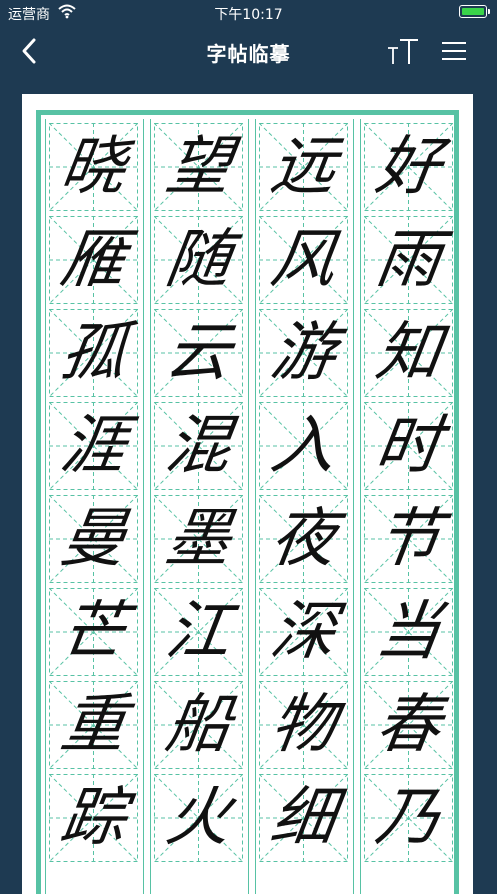 The width and height of the screenshot is (497, 894). I want to click on calligraphy-character: 火, so click(198, 818).